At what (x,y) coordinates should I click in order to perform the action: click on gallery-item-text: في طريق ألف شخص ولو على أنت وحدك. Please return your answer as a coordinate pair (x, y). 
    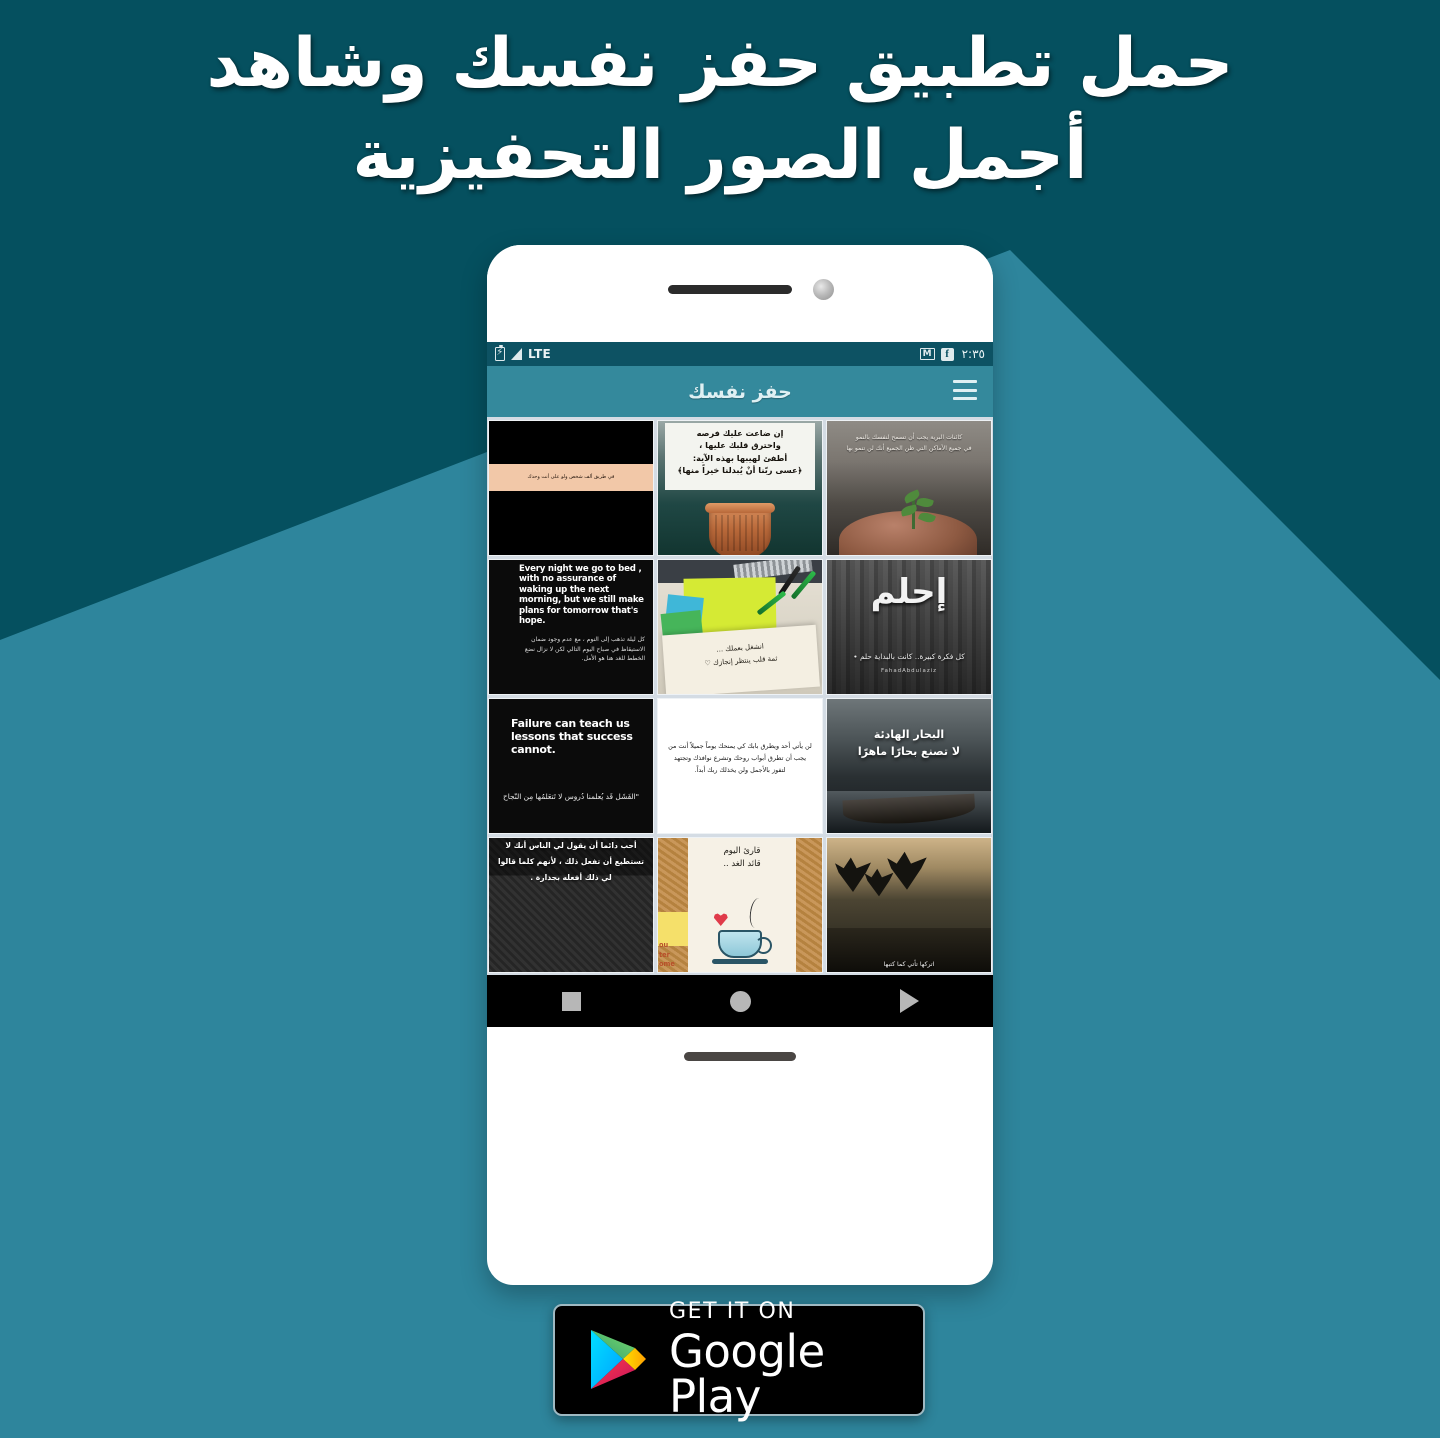
    Looking at the image, I should click on (571, 477).